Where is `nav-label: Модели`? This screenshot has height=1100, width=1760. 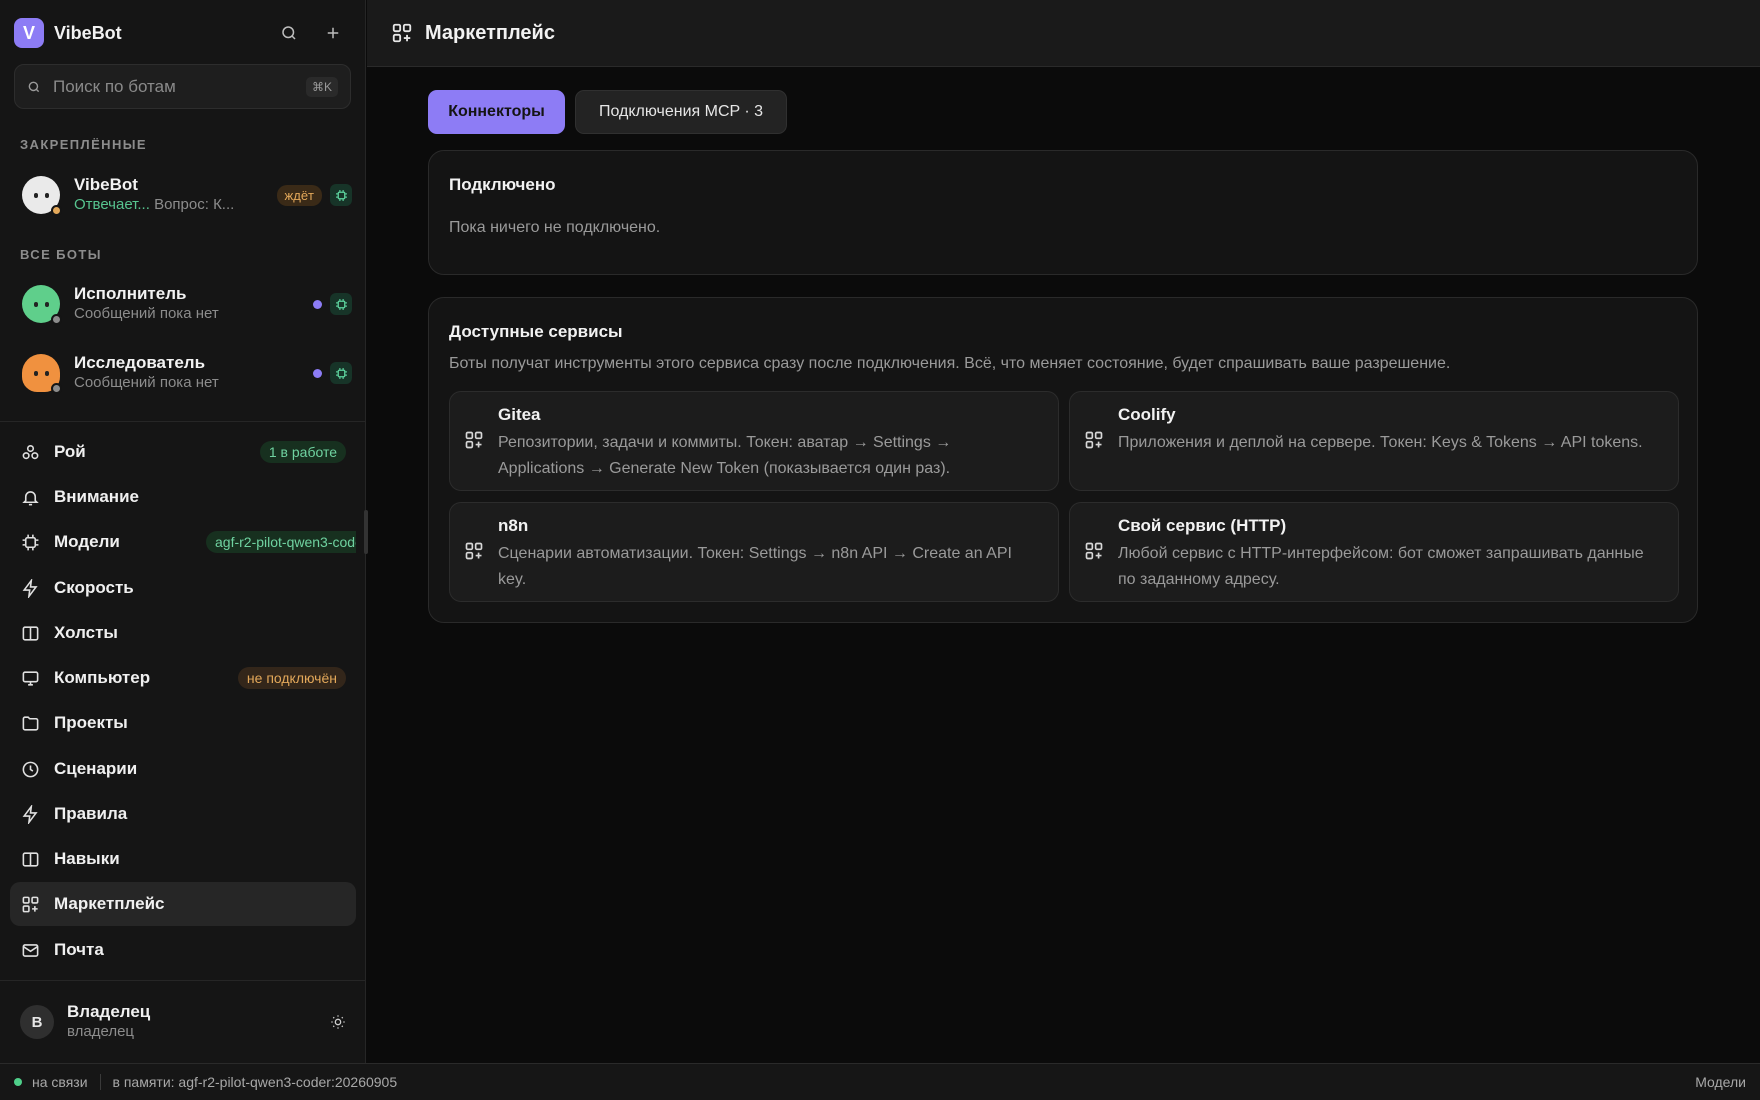
nav-label: Модели is located at coordinates (87, 541).